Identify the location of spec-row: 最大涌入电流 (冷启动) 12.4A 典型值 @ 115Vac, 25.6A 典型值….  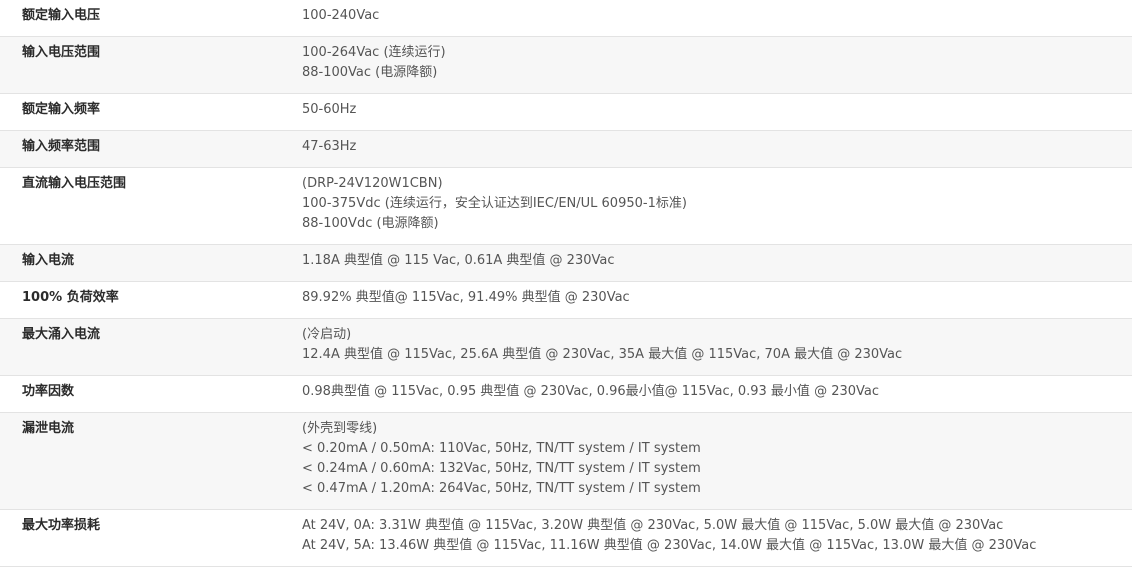
(566, 347).